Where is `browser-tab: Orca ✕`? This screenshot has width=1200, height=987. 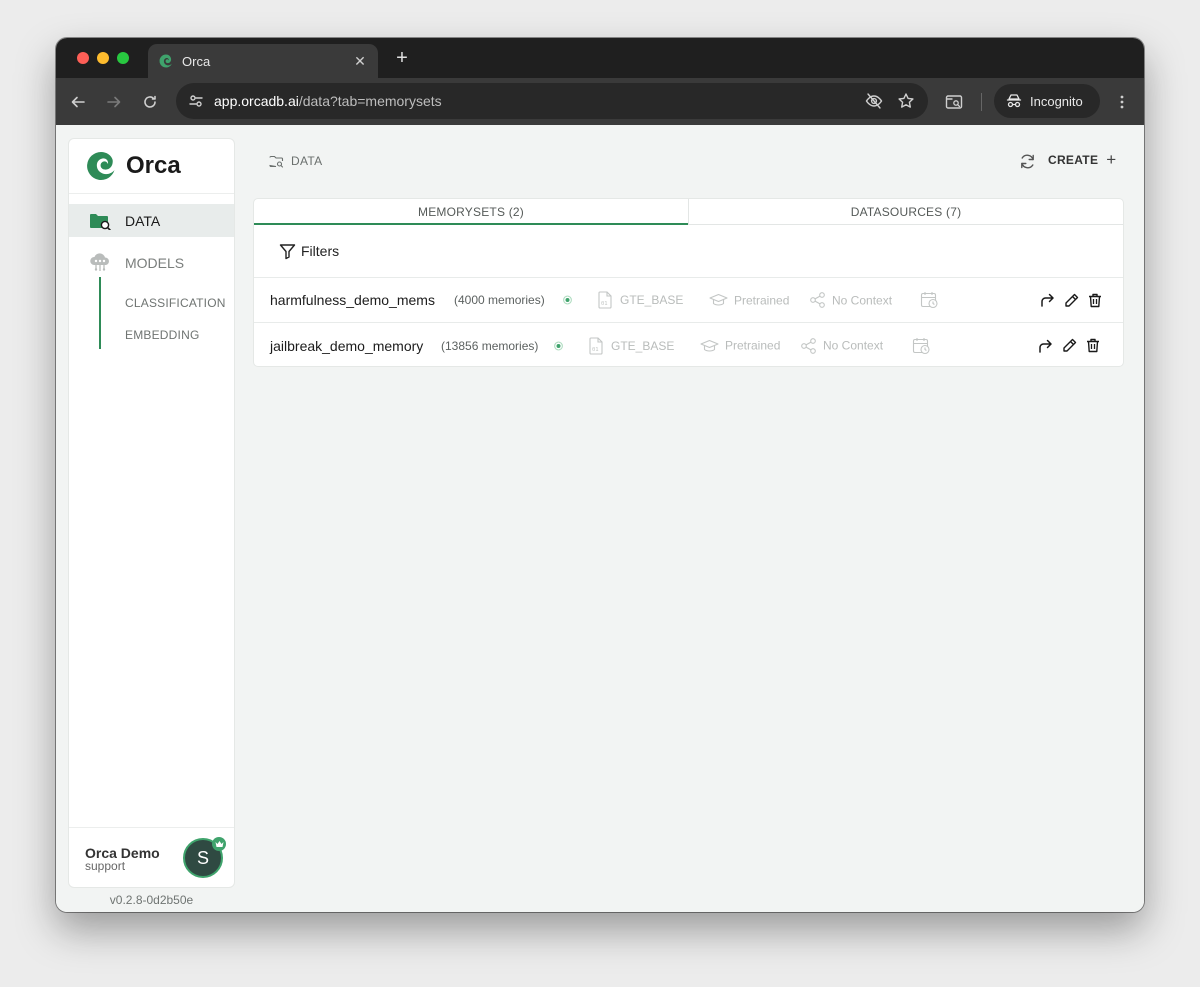
browser-tab: Orca ✕ is located at coordinates (263, 61).